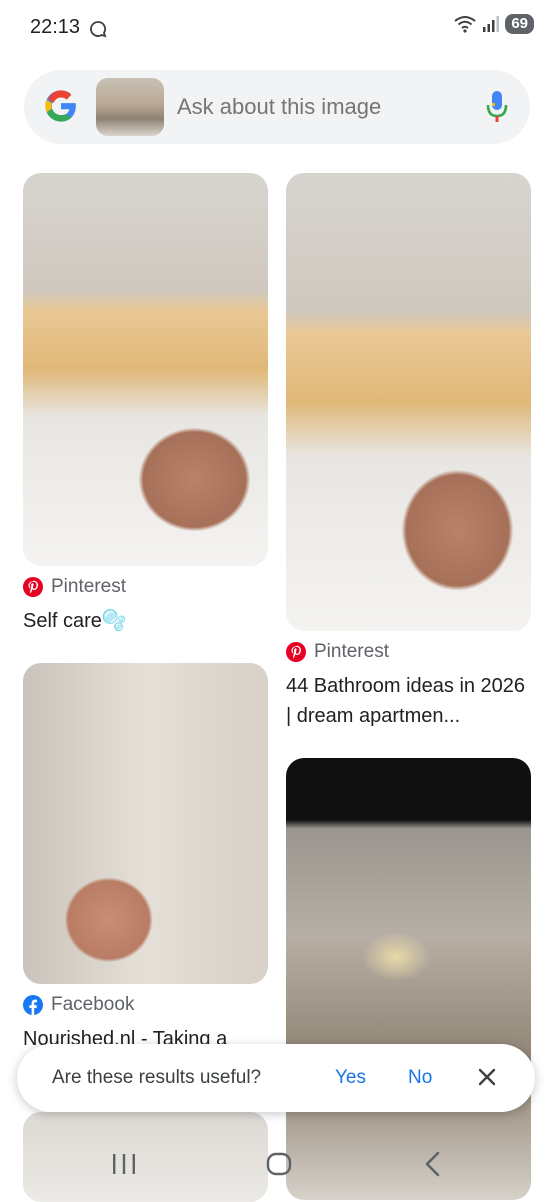 Image resolution: width=554 pixels, height=1202 pixels. What do you see at coordinates (277, 29) in the screenshot?
I see `status-bar: 22:13 69` at bounding box center [277, 29].